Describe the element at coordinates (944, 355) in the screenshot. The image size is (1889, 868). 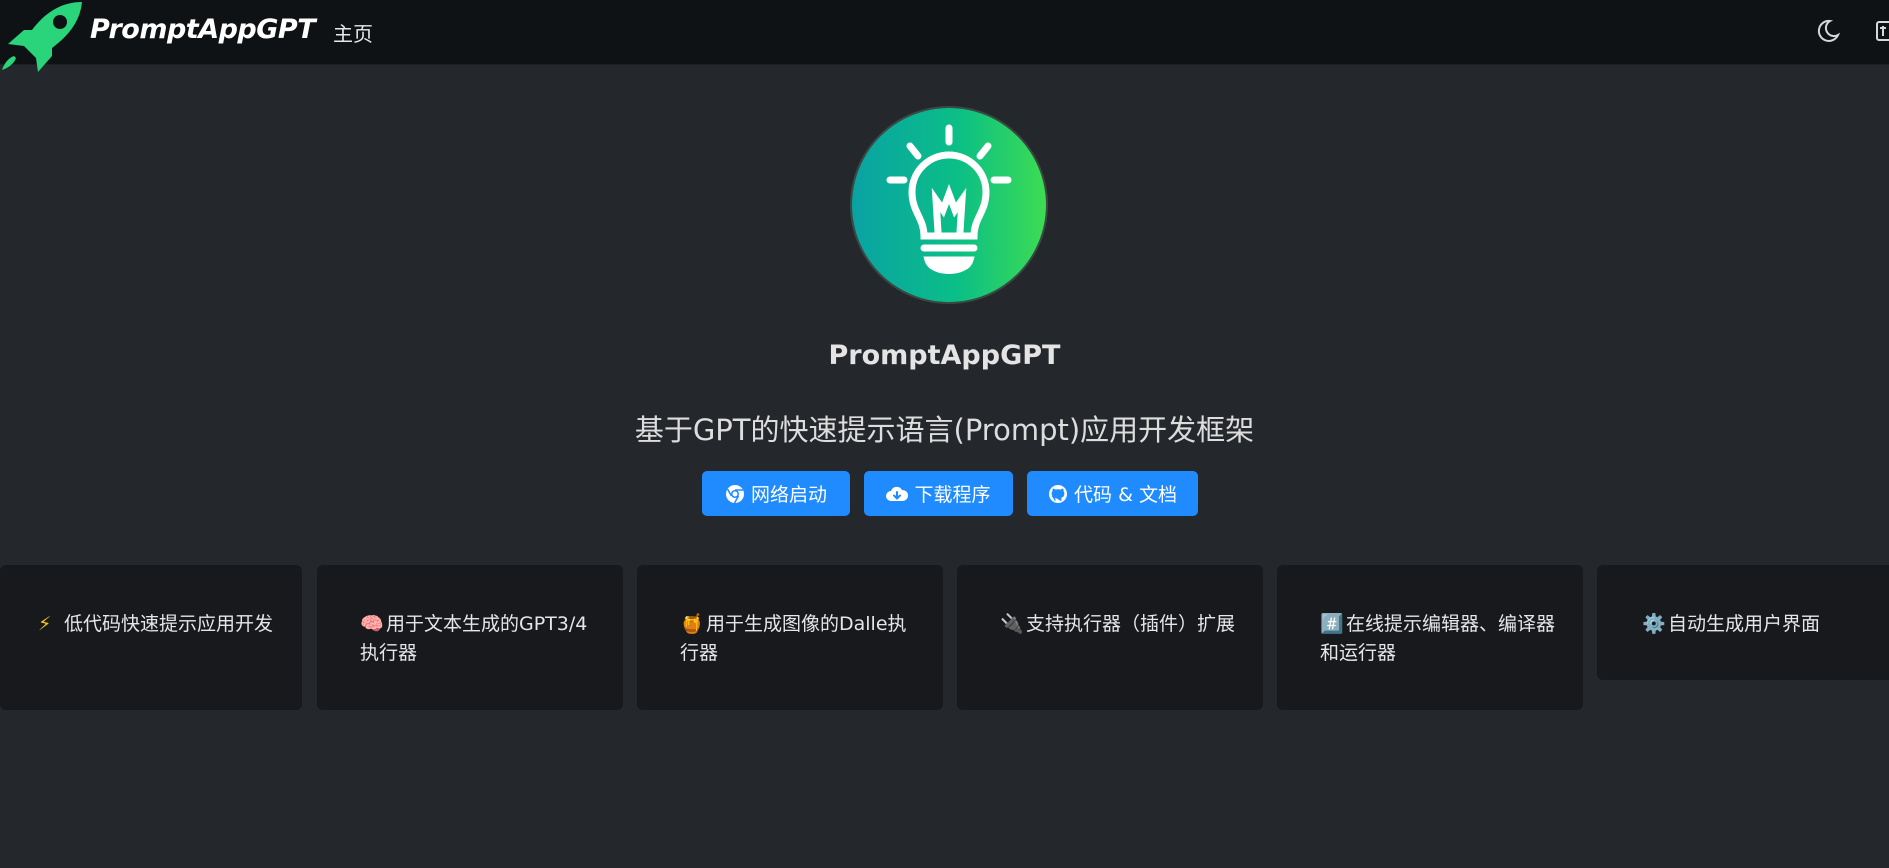
I see `hero-title: PromptAppGPT` at that location.